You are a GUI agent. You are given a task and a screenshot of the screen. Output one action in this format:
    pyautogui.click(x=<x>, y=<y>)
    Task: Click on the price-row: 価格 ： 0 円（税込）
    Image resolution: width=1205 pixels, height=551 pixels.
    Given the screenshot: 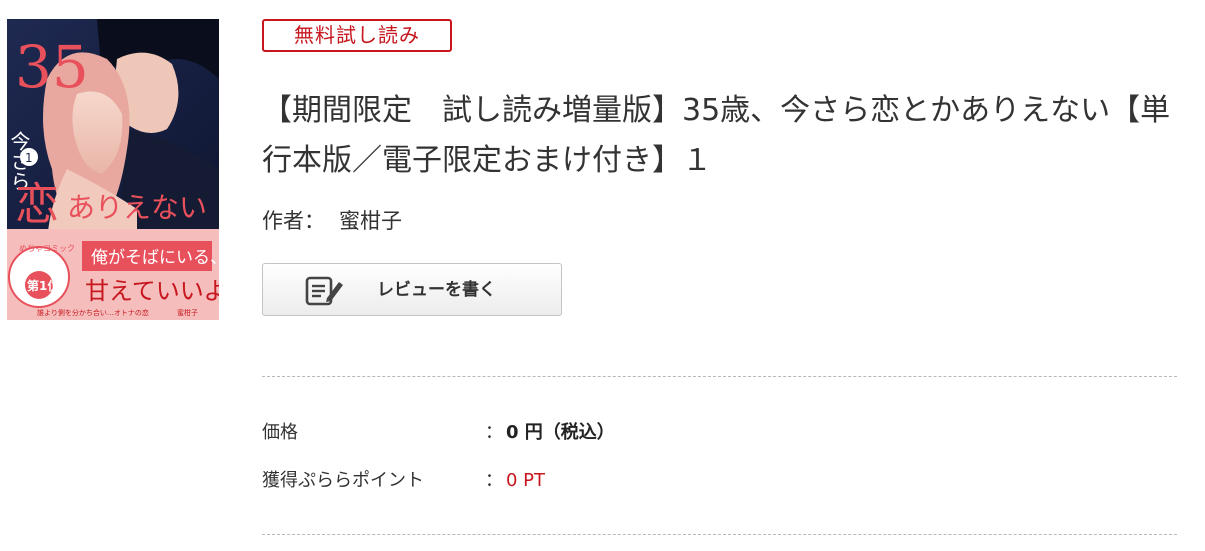 What is the action you would take?
    pyautogui.click(x=719, y=433)
    